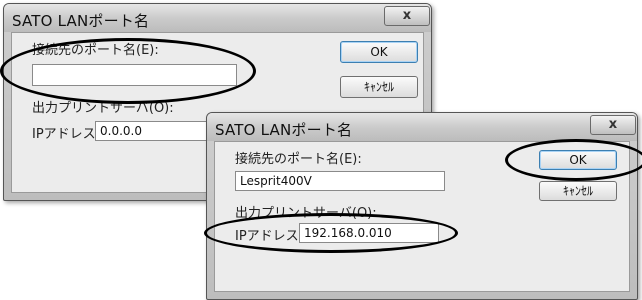 This screenshot has height=300, width=642. Describe the element at coordinates (340, 181) in the screenshot. I see `port-name-input: Lesprit400V` at that location.